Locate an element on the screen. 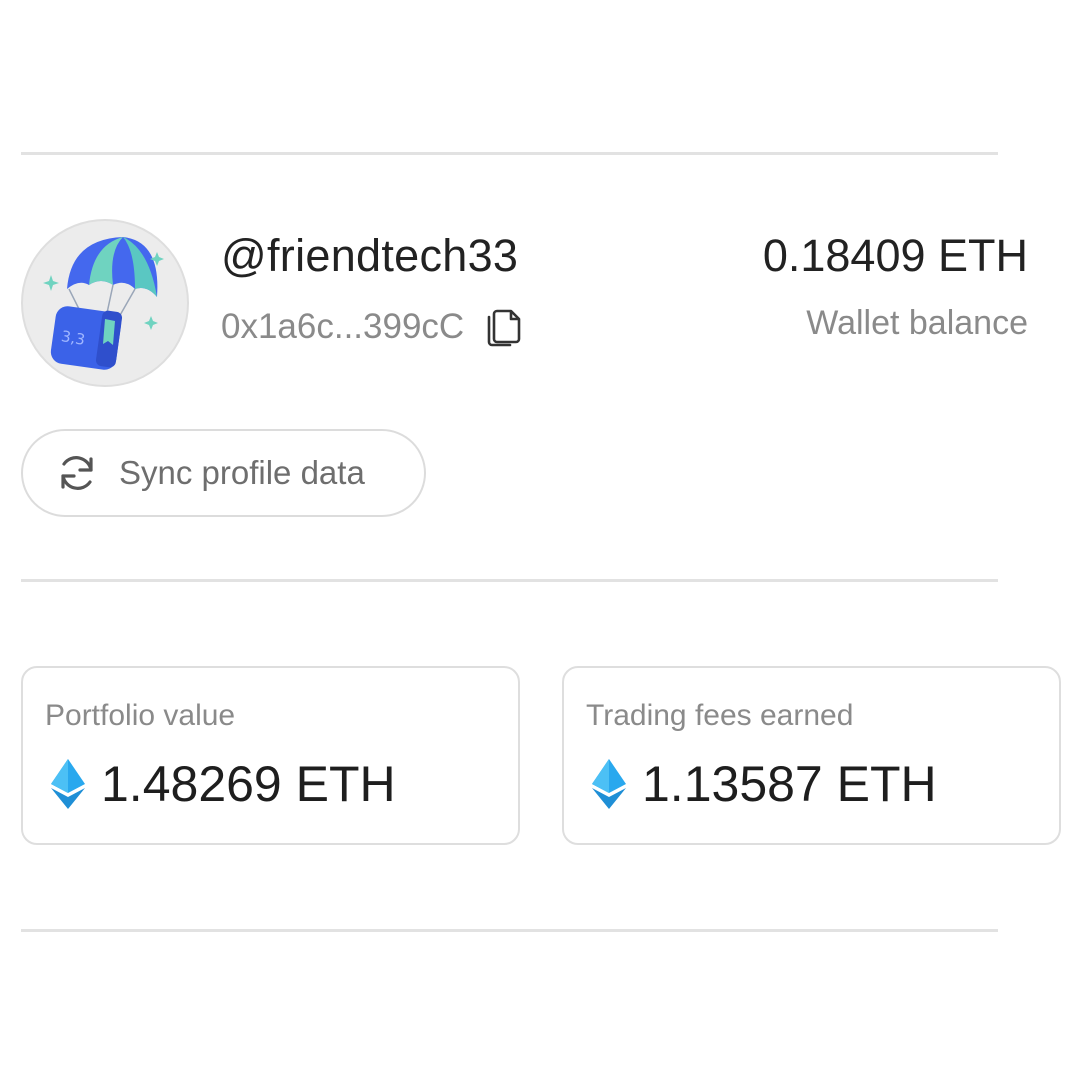 The width and height of the screenshot is (1080, 1080). copy-address-button is located at coordinates (504, 327).